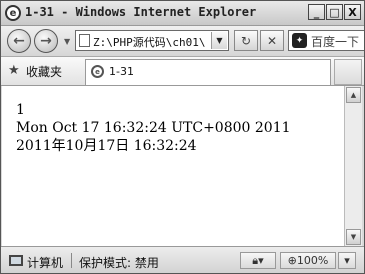 This screenshot has height=274, width=365. What do you see at coordinates (67, 41) in the screenshot?
I see `recent-pages-dropdown-icon: ▼` at bounding box center [67, 41].